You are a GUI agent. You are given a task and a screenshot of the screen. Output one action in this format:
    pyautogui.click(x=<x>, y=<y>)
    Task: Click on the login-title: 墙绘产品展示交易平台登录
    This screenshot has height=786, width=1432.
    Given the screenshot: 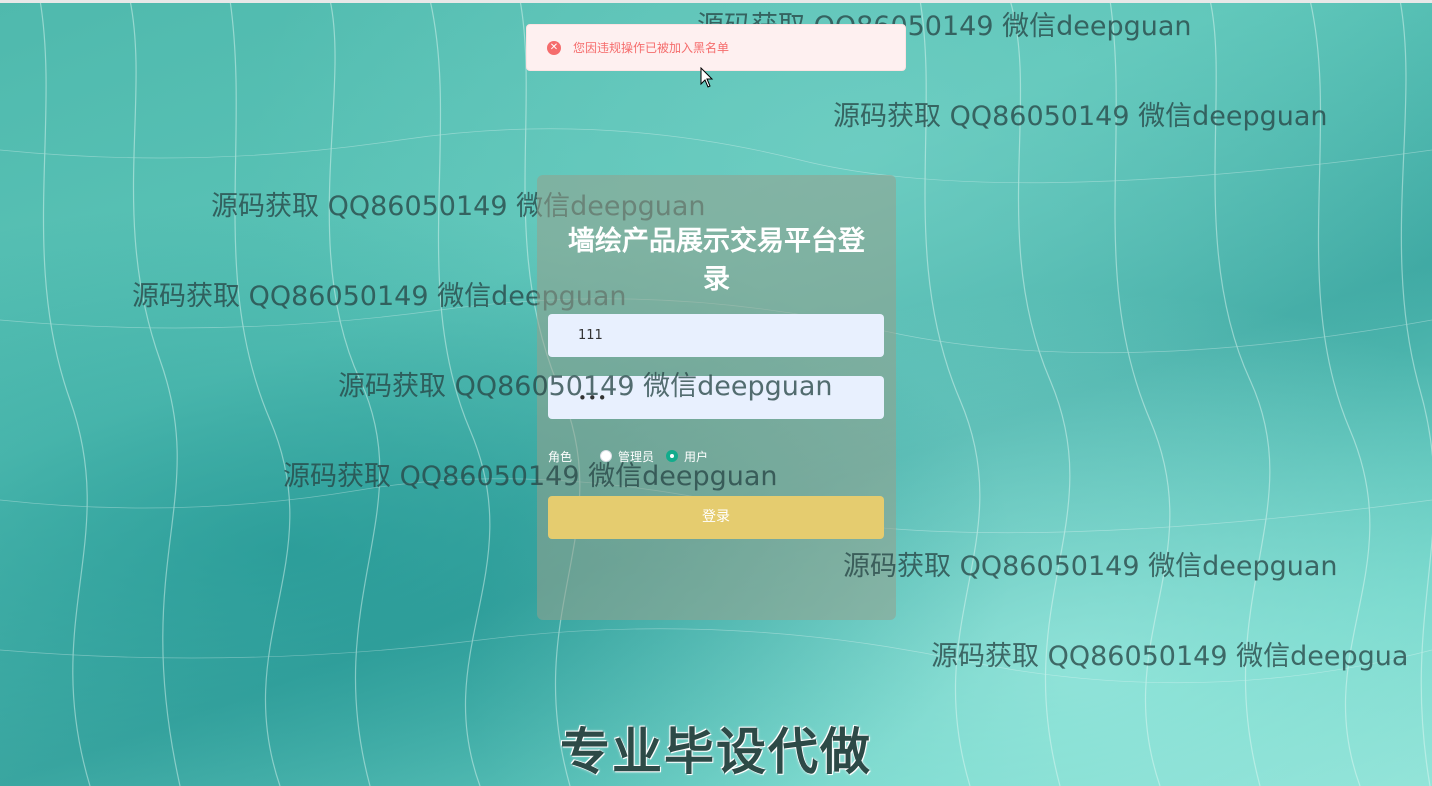 What is the action you would take?
    pyautogui.click(x=716, y=260)
    